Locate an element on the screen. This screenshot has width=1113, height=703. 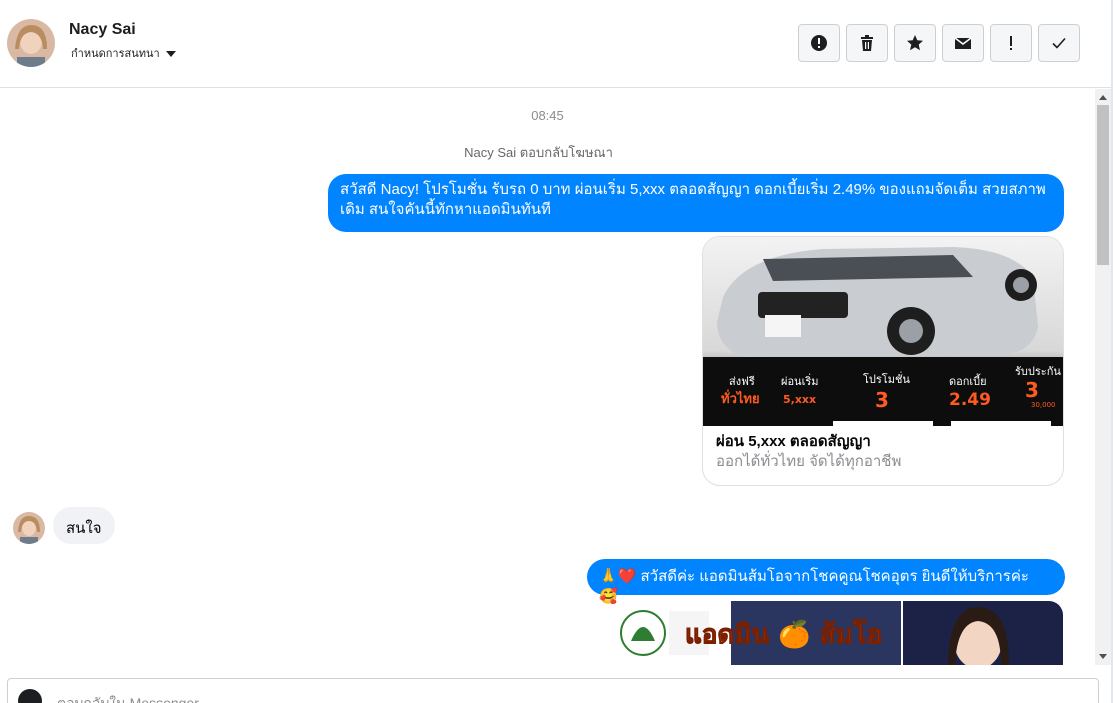
conversation-settings-dropdown: กำหนดการสนทนา is located at coordinates (123, 53).